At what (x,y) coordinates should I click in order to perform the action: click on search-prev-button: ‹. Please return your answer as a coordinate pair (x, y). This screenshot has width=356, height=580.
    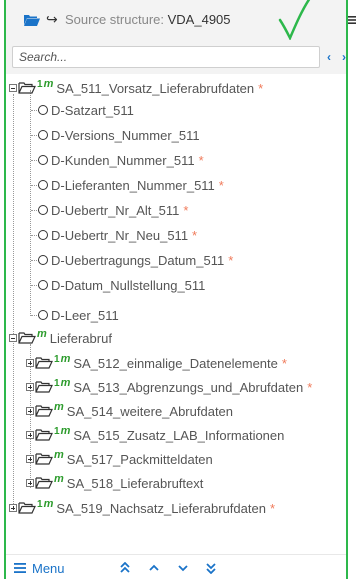
    Looking at the image, I should click on (329, 57).